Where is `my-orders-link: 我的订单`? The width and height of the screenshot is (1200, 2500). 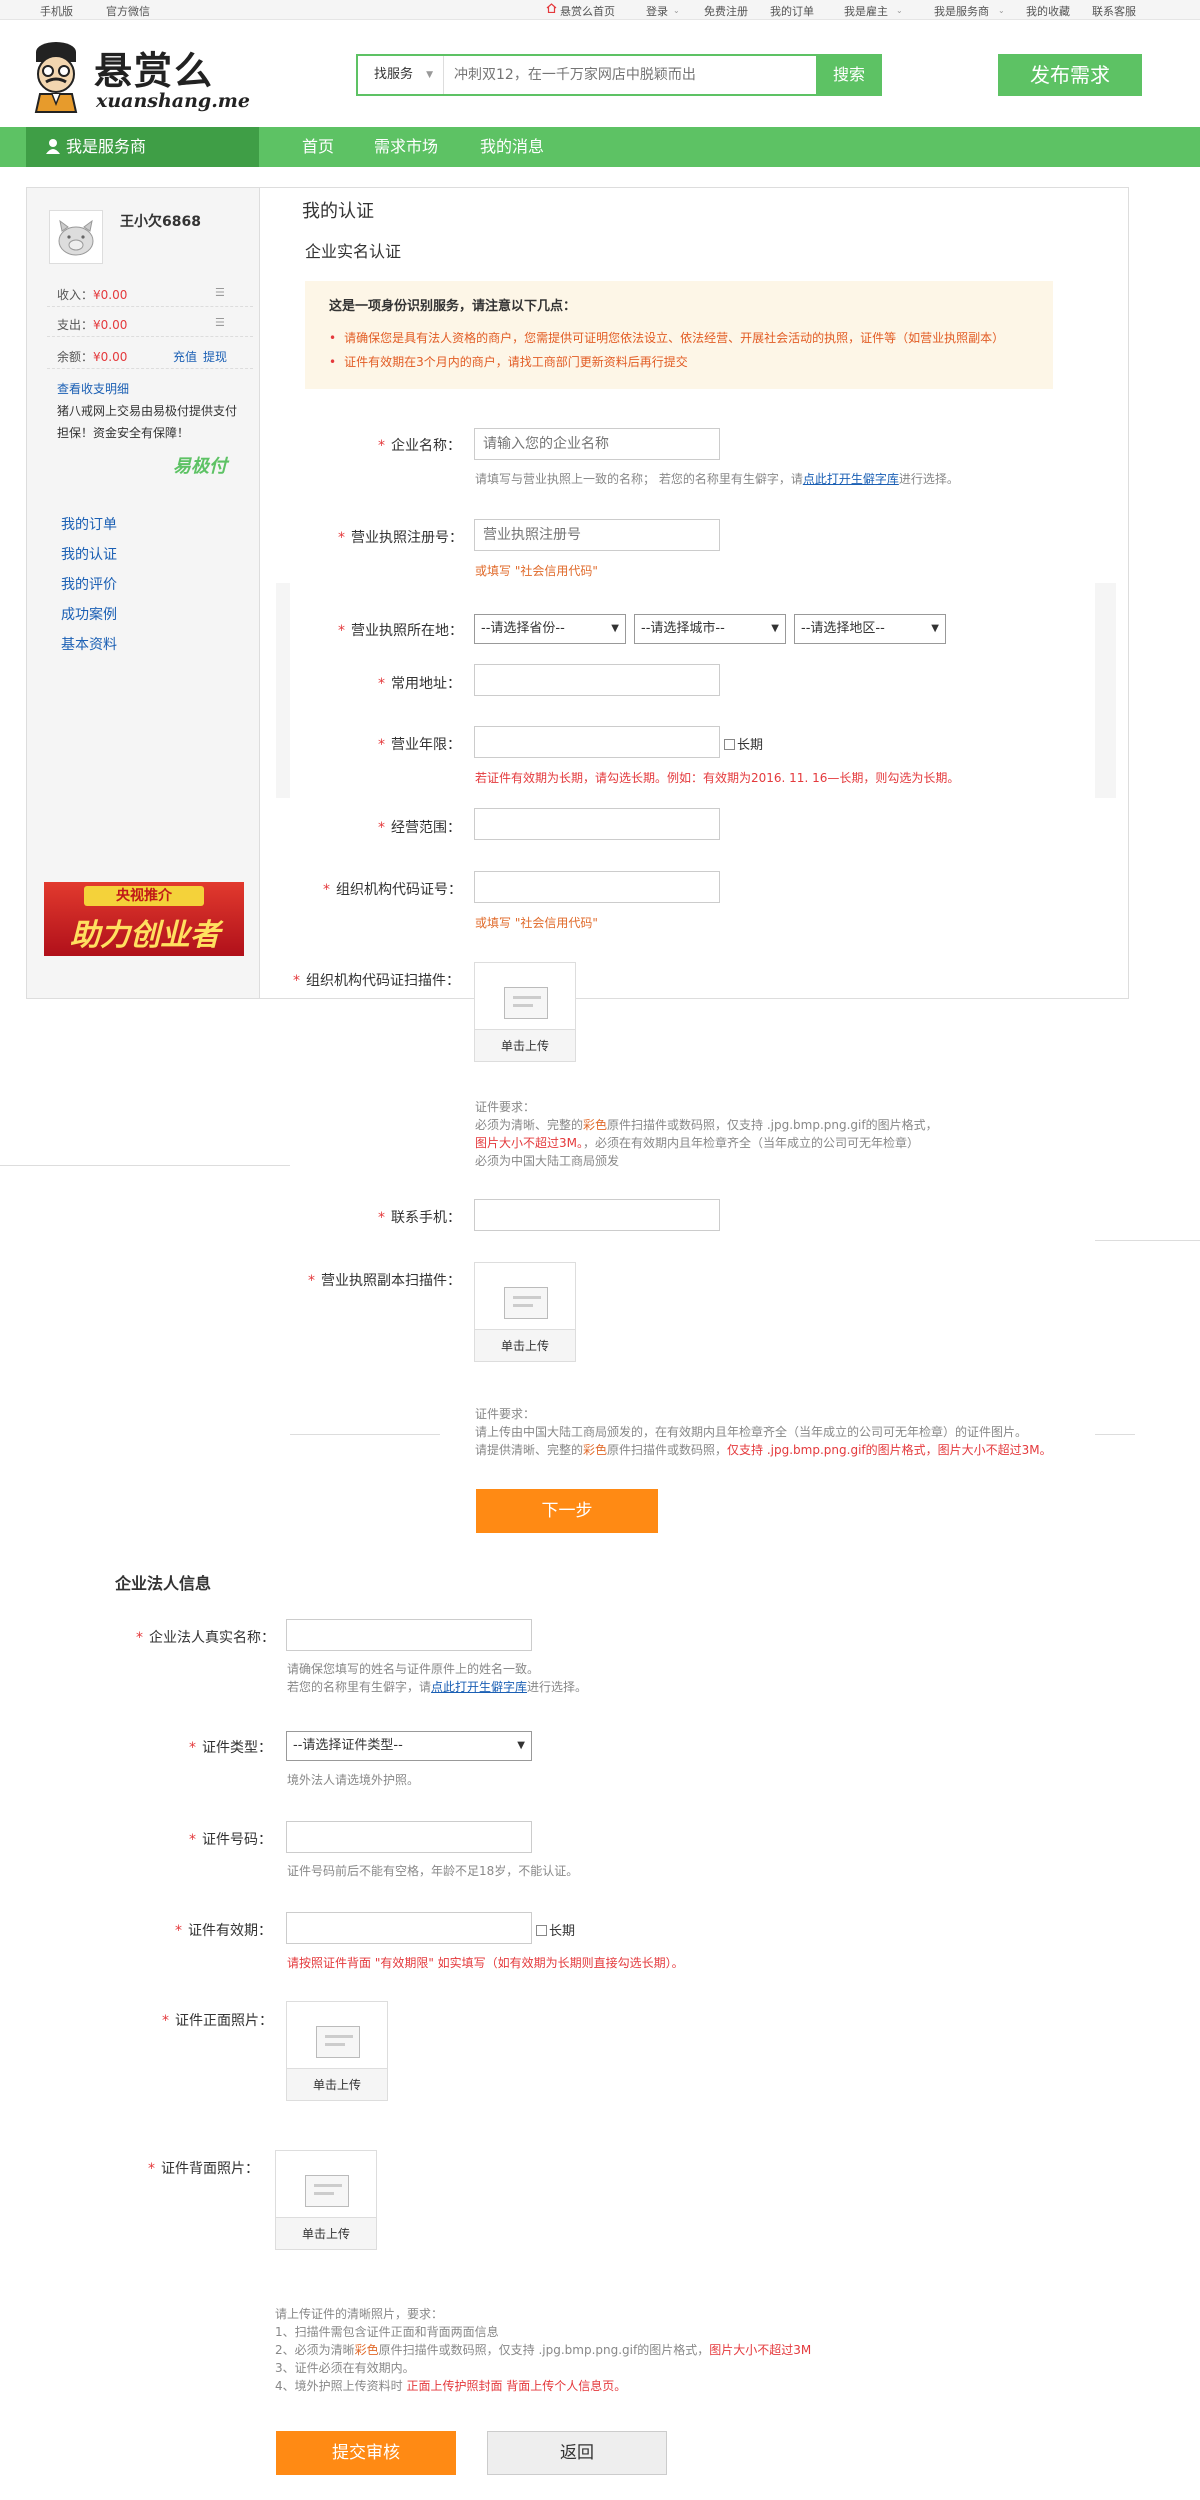
my-orders-link: 我的订单 is located at coordinates (792, 11).